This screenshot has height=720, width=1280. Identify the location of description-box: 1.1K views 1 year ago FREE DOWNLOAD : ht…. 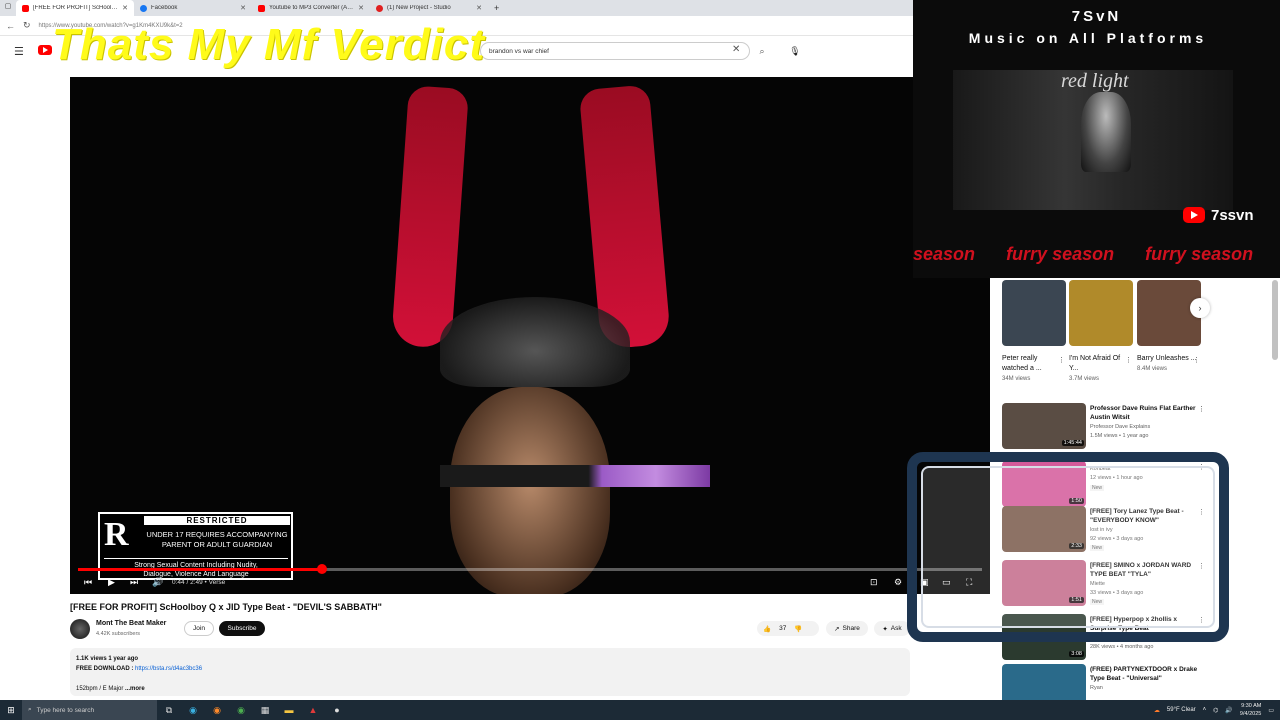
(490, 672).